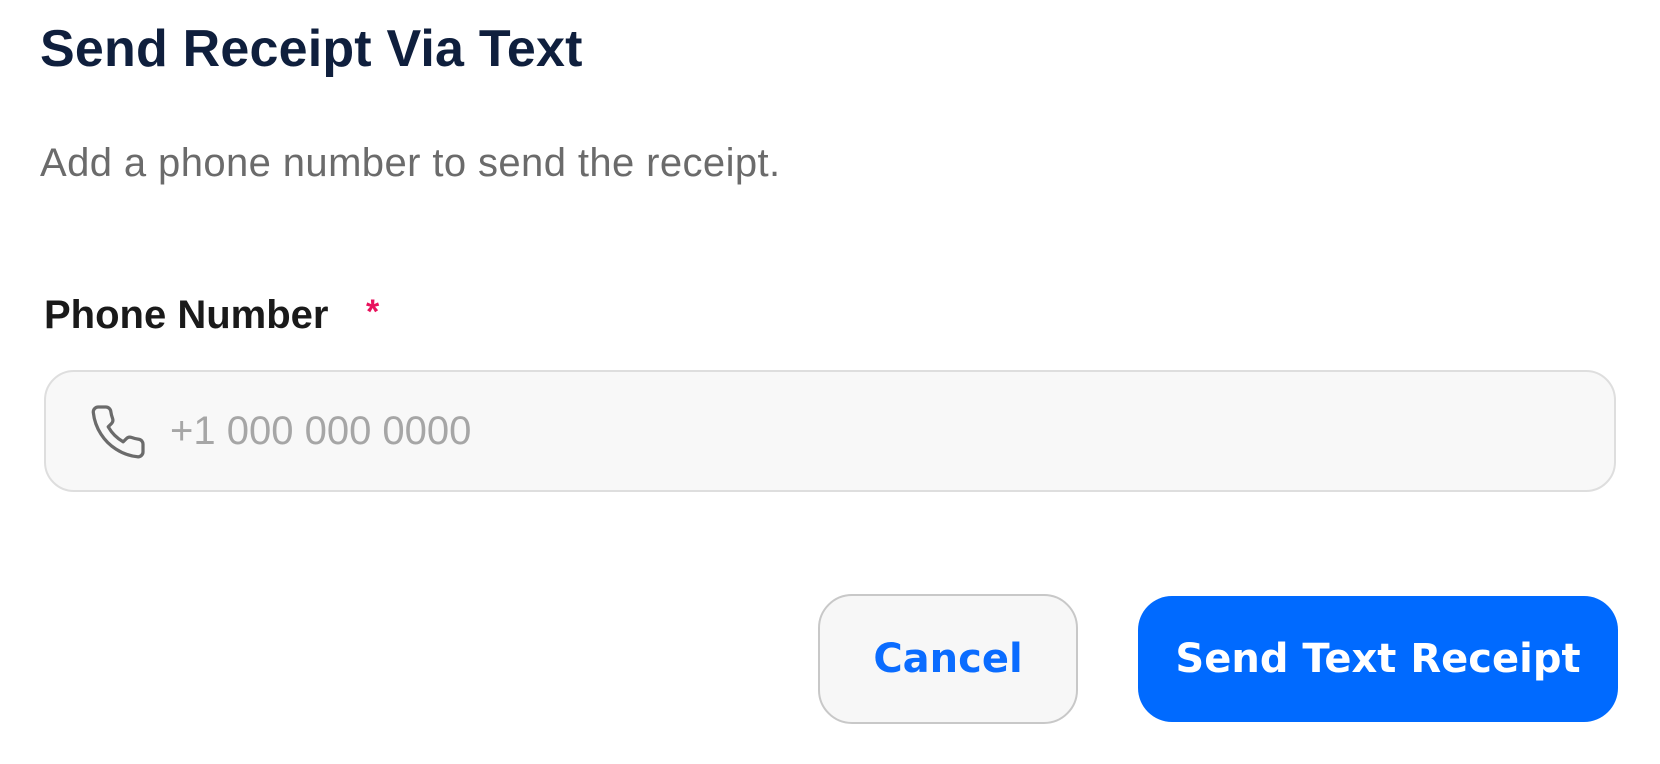  What do you see at coordinates (311, 49) in the screenshot?
I see `dialog-title: Send Receipt Via Text` at bounding box center [311, 49].